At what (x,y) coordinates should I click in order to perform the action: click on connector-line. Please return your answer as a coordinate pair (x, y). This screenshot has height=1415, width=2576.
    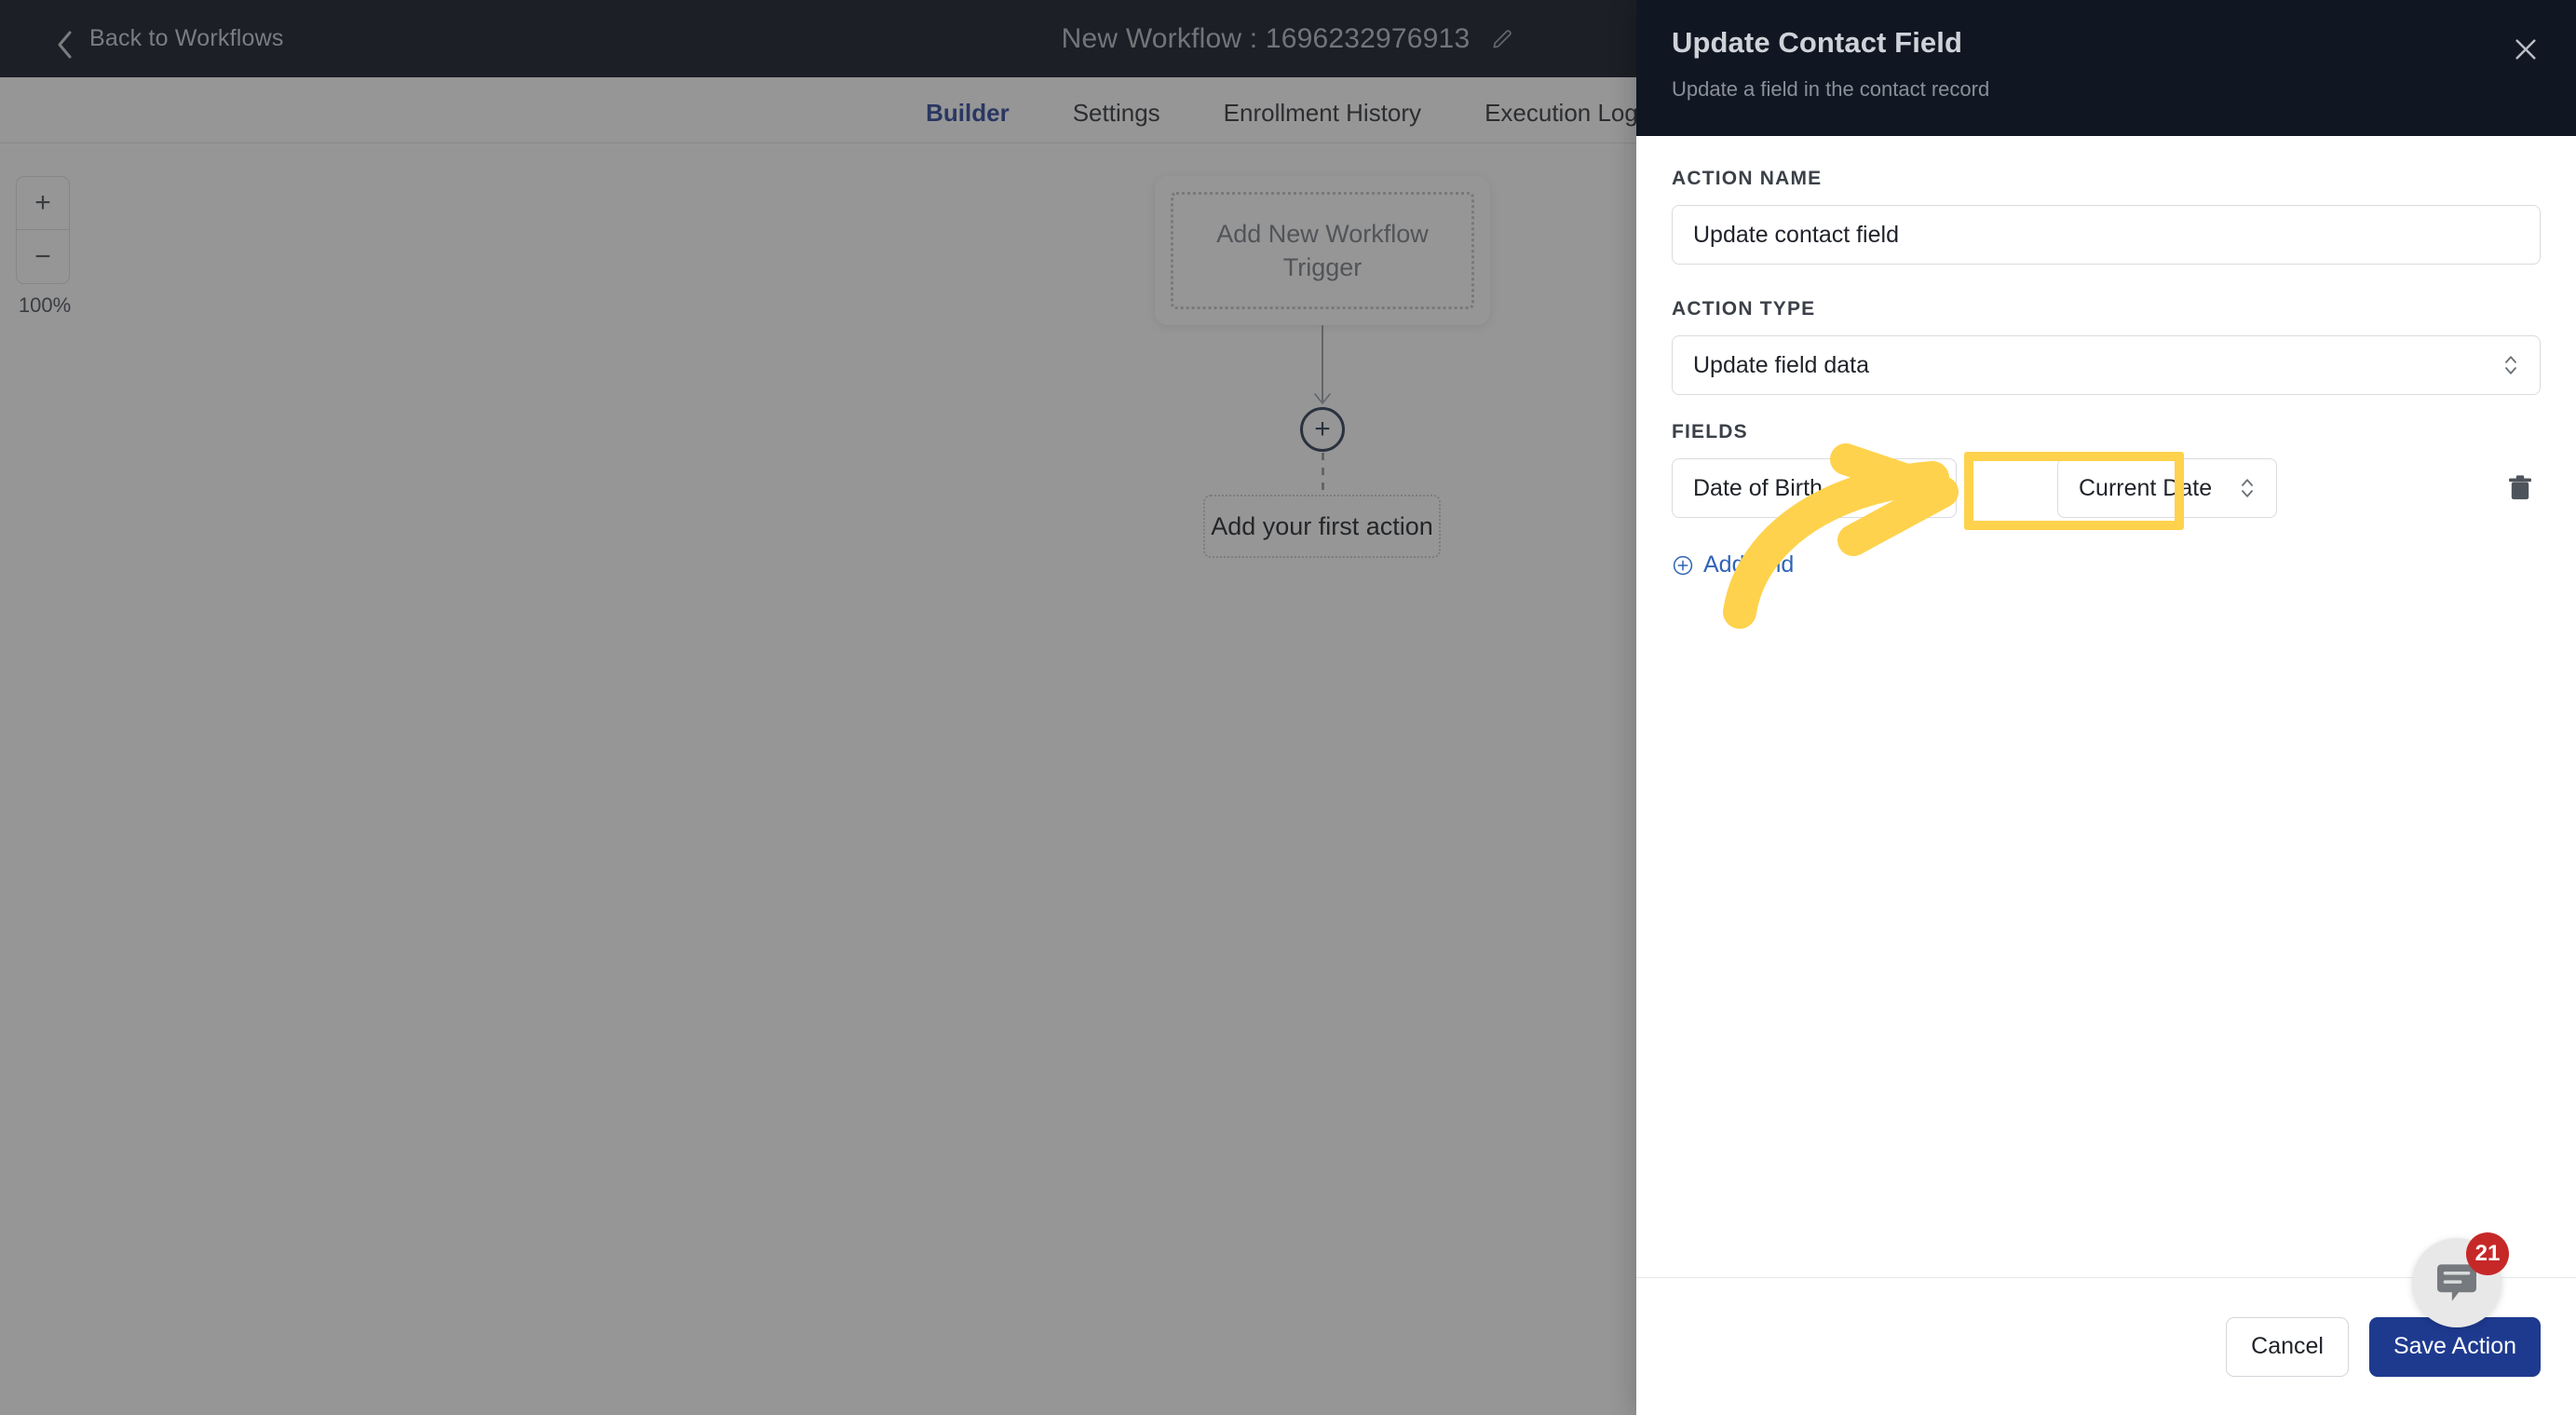
    Looking at the image, I should click on (1322, 363).